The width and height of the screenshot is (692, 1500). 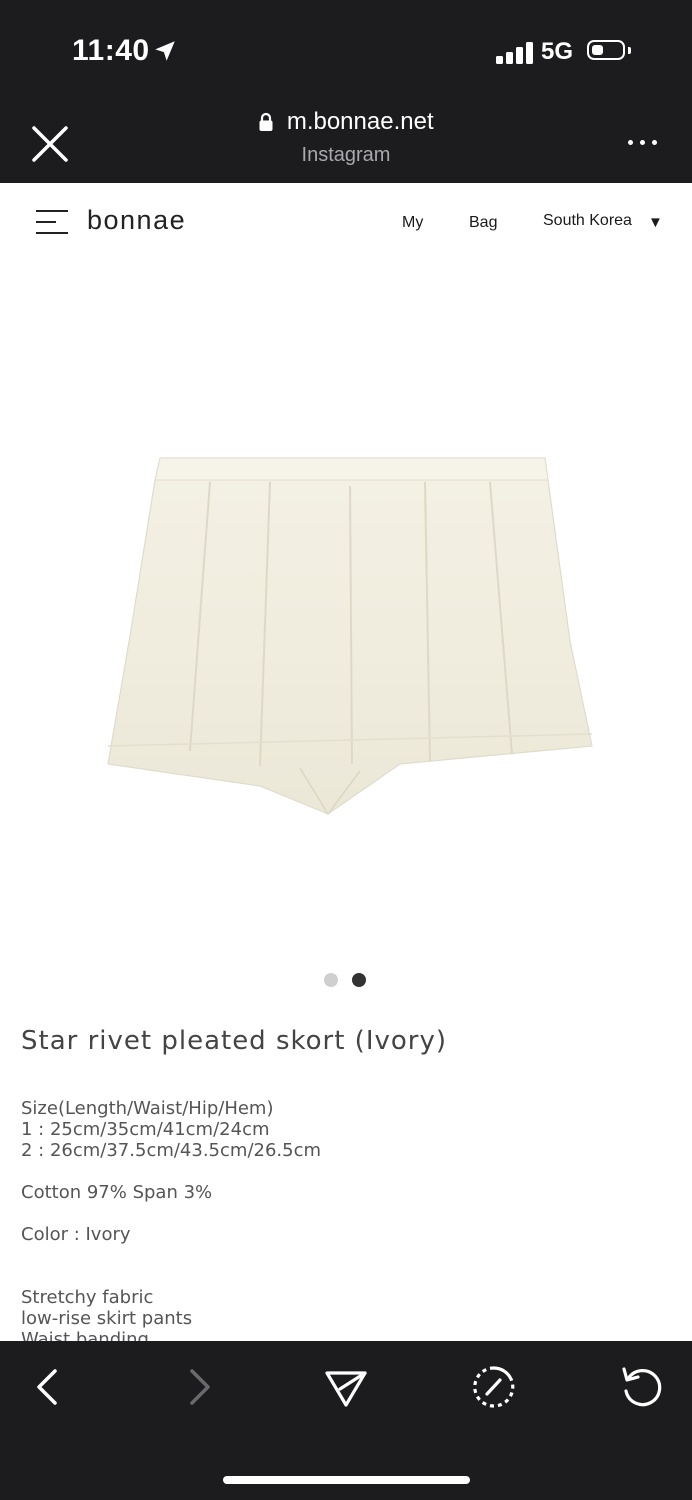 What do you see at coordinates (346, 1480) in the screenshot?
I see `home-indicator` at bounding box center [346, 1480].